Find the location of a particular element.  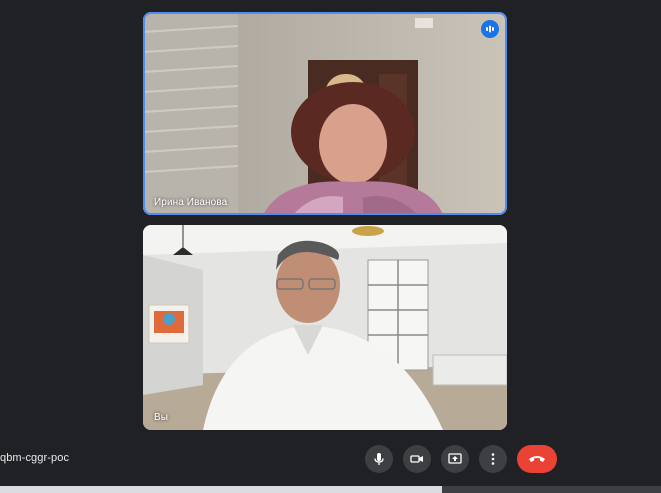

camera-button is located at coordinates (417, 459).